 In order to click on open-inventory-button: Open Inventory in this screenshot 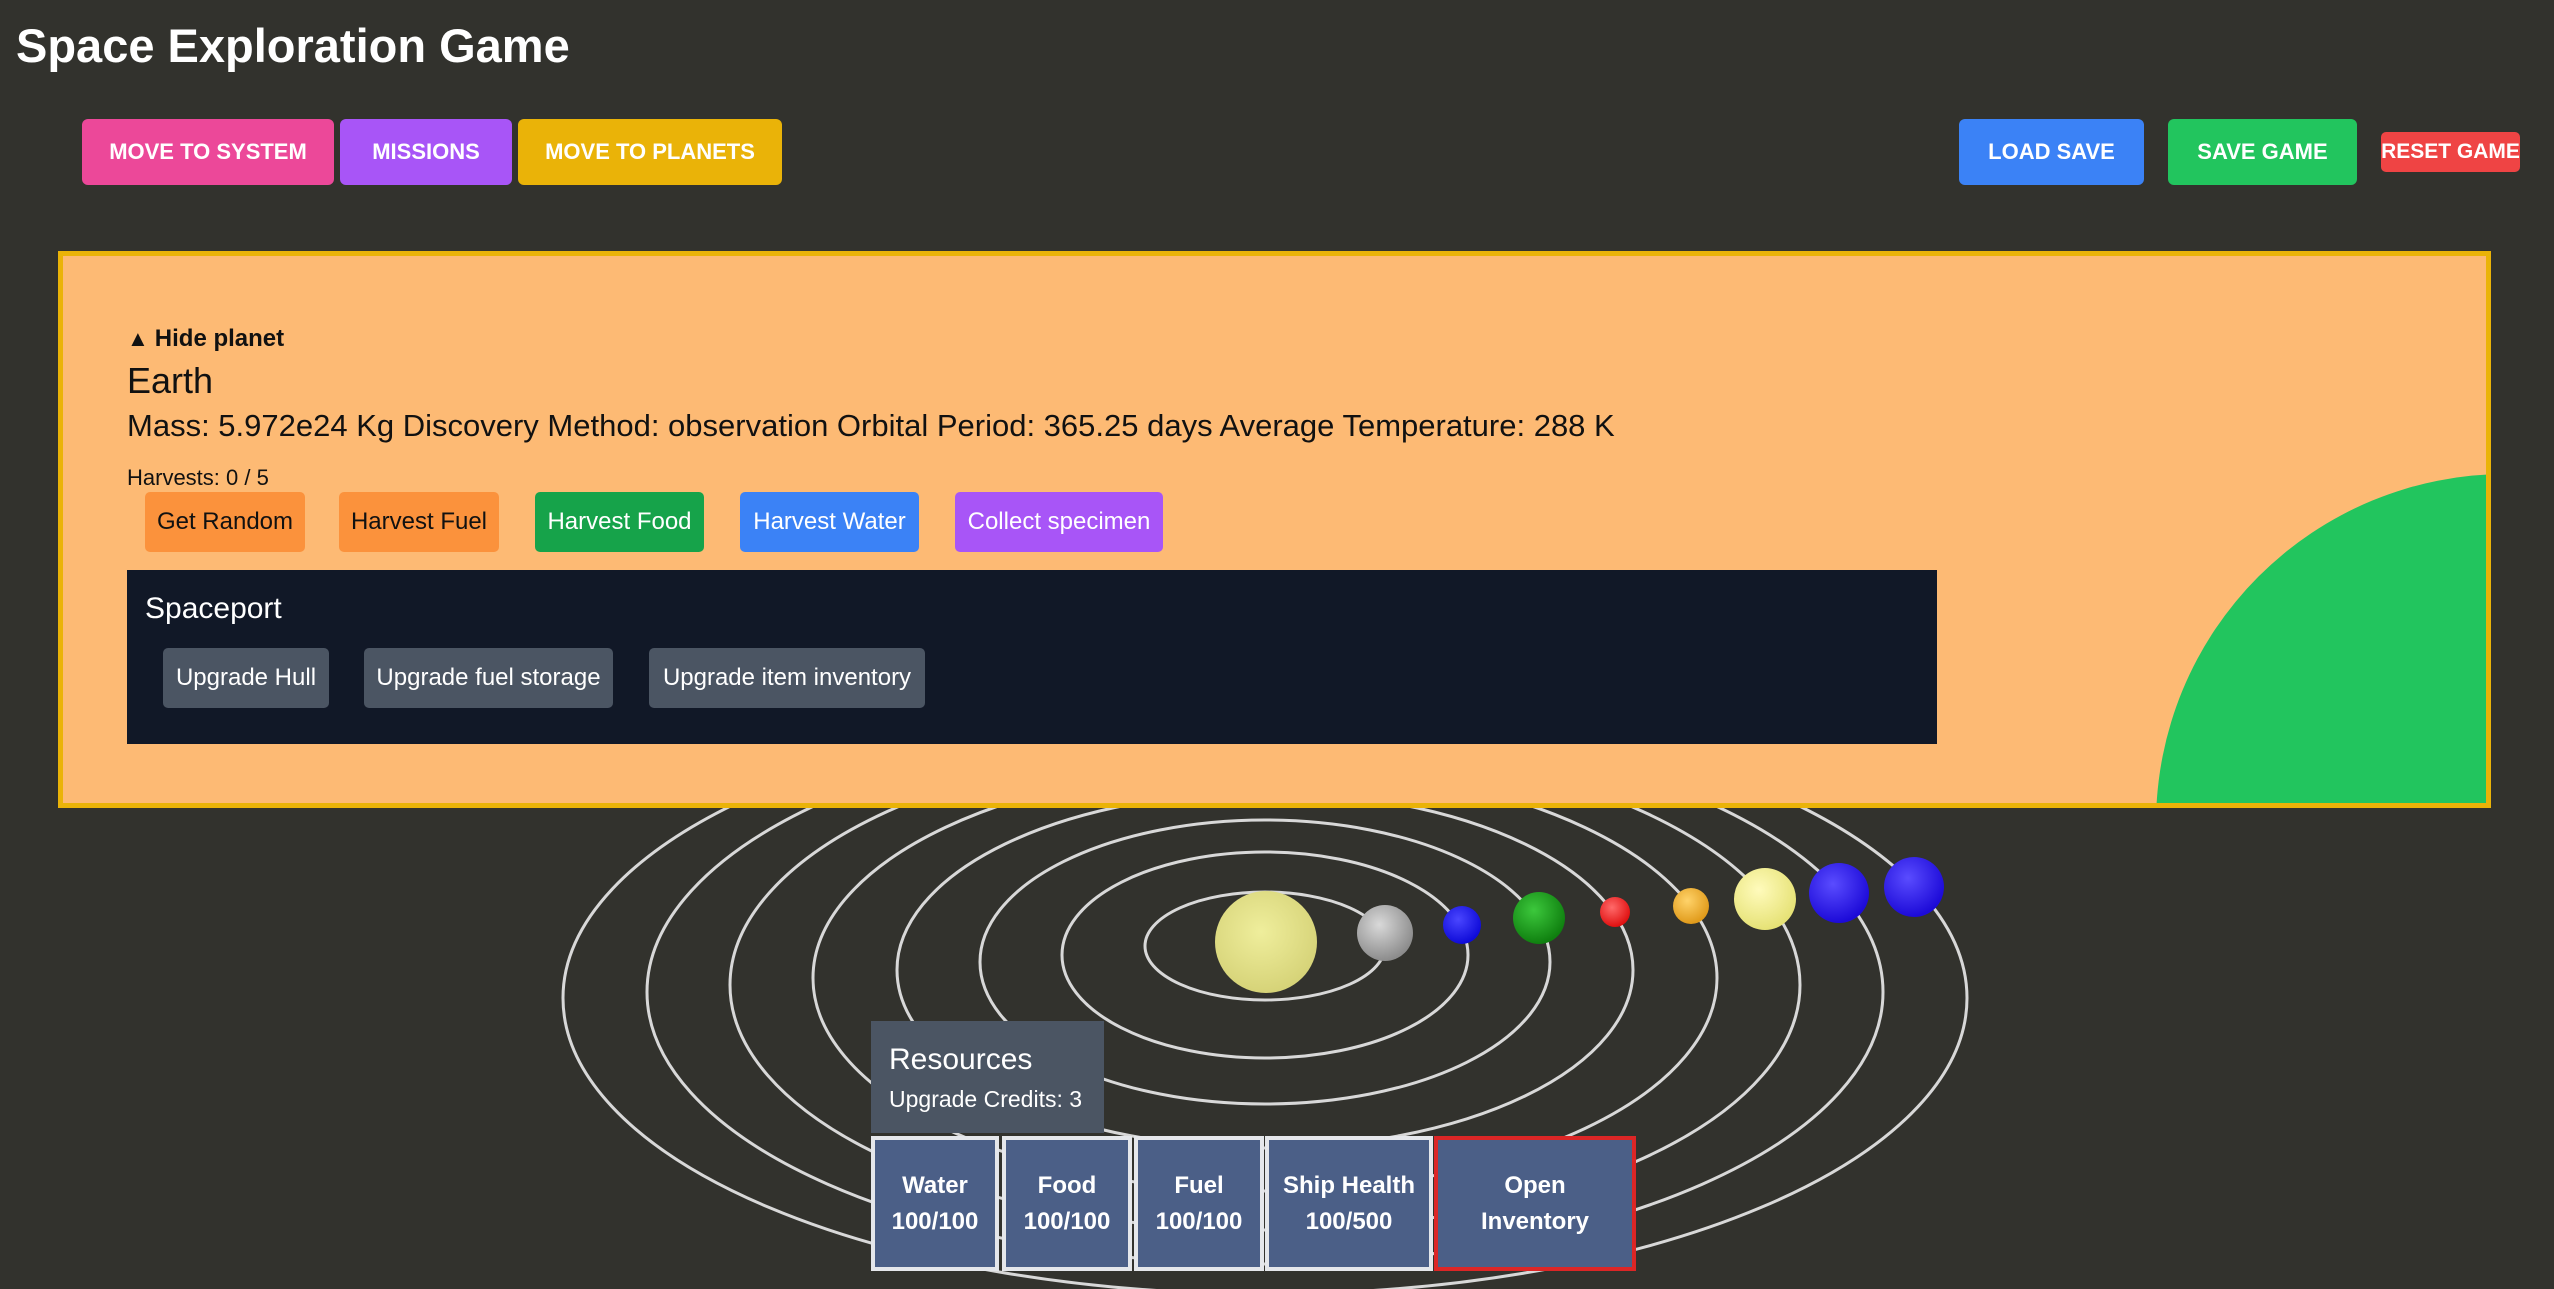, I will do `click(1535, 1203)`.